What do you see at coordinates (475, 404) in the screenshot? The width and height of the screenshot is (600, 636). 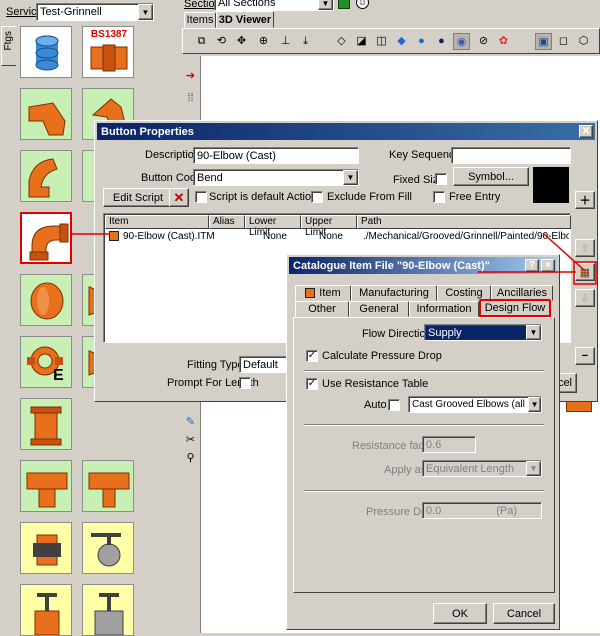 I see `resistance-table-select: Cast Grooved Elbows (all angle ▼` at bounding box center [475, 404].